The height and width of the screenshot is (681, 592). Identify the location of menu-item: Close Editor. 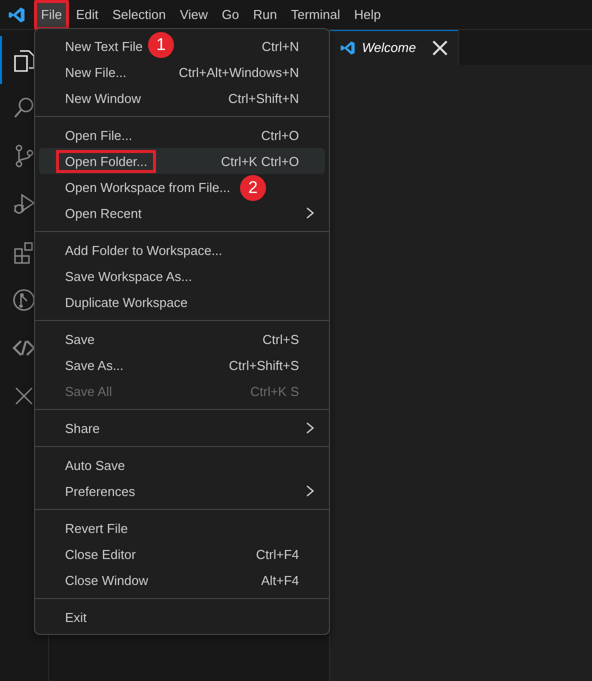
(100, 554).